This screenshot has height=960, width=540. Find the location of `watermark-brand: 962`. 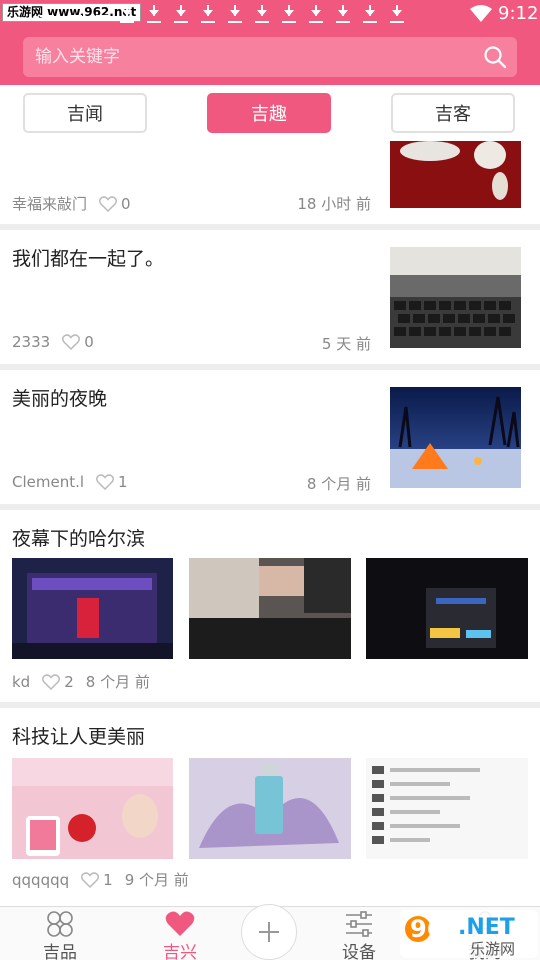

watermark-brand: 962 is located at coordinates (435, 929).